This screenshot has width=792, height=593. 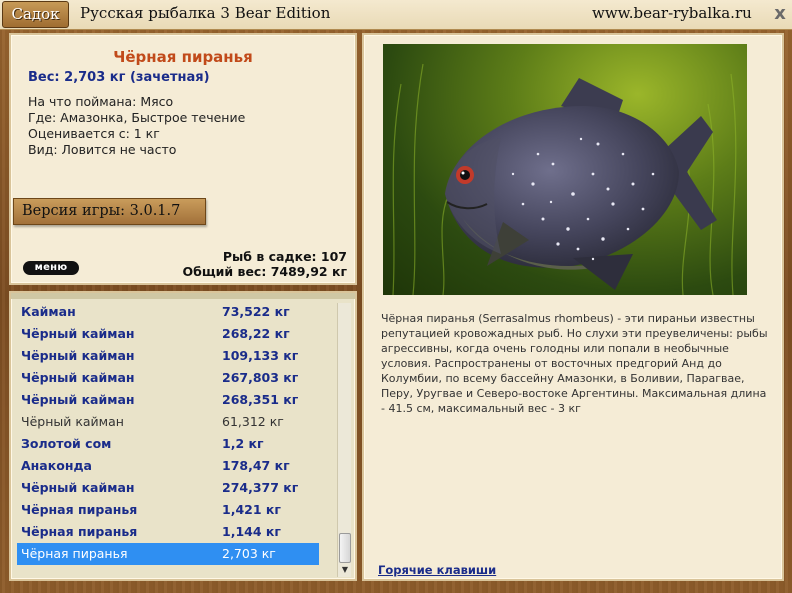 I want to click on fish-list-weight: 178,47 кг, so click(x=256, y=465).